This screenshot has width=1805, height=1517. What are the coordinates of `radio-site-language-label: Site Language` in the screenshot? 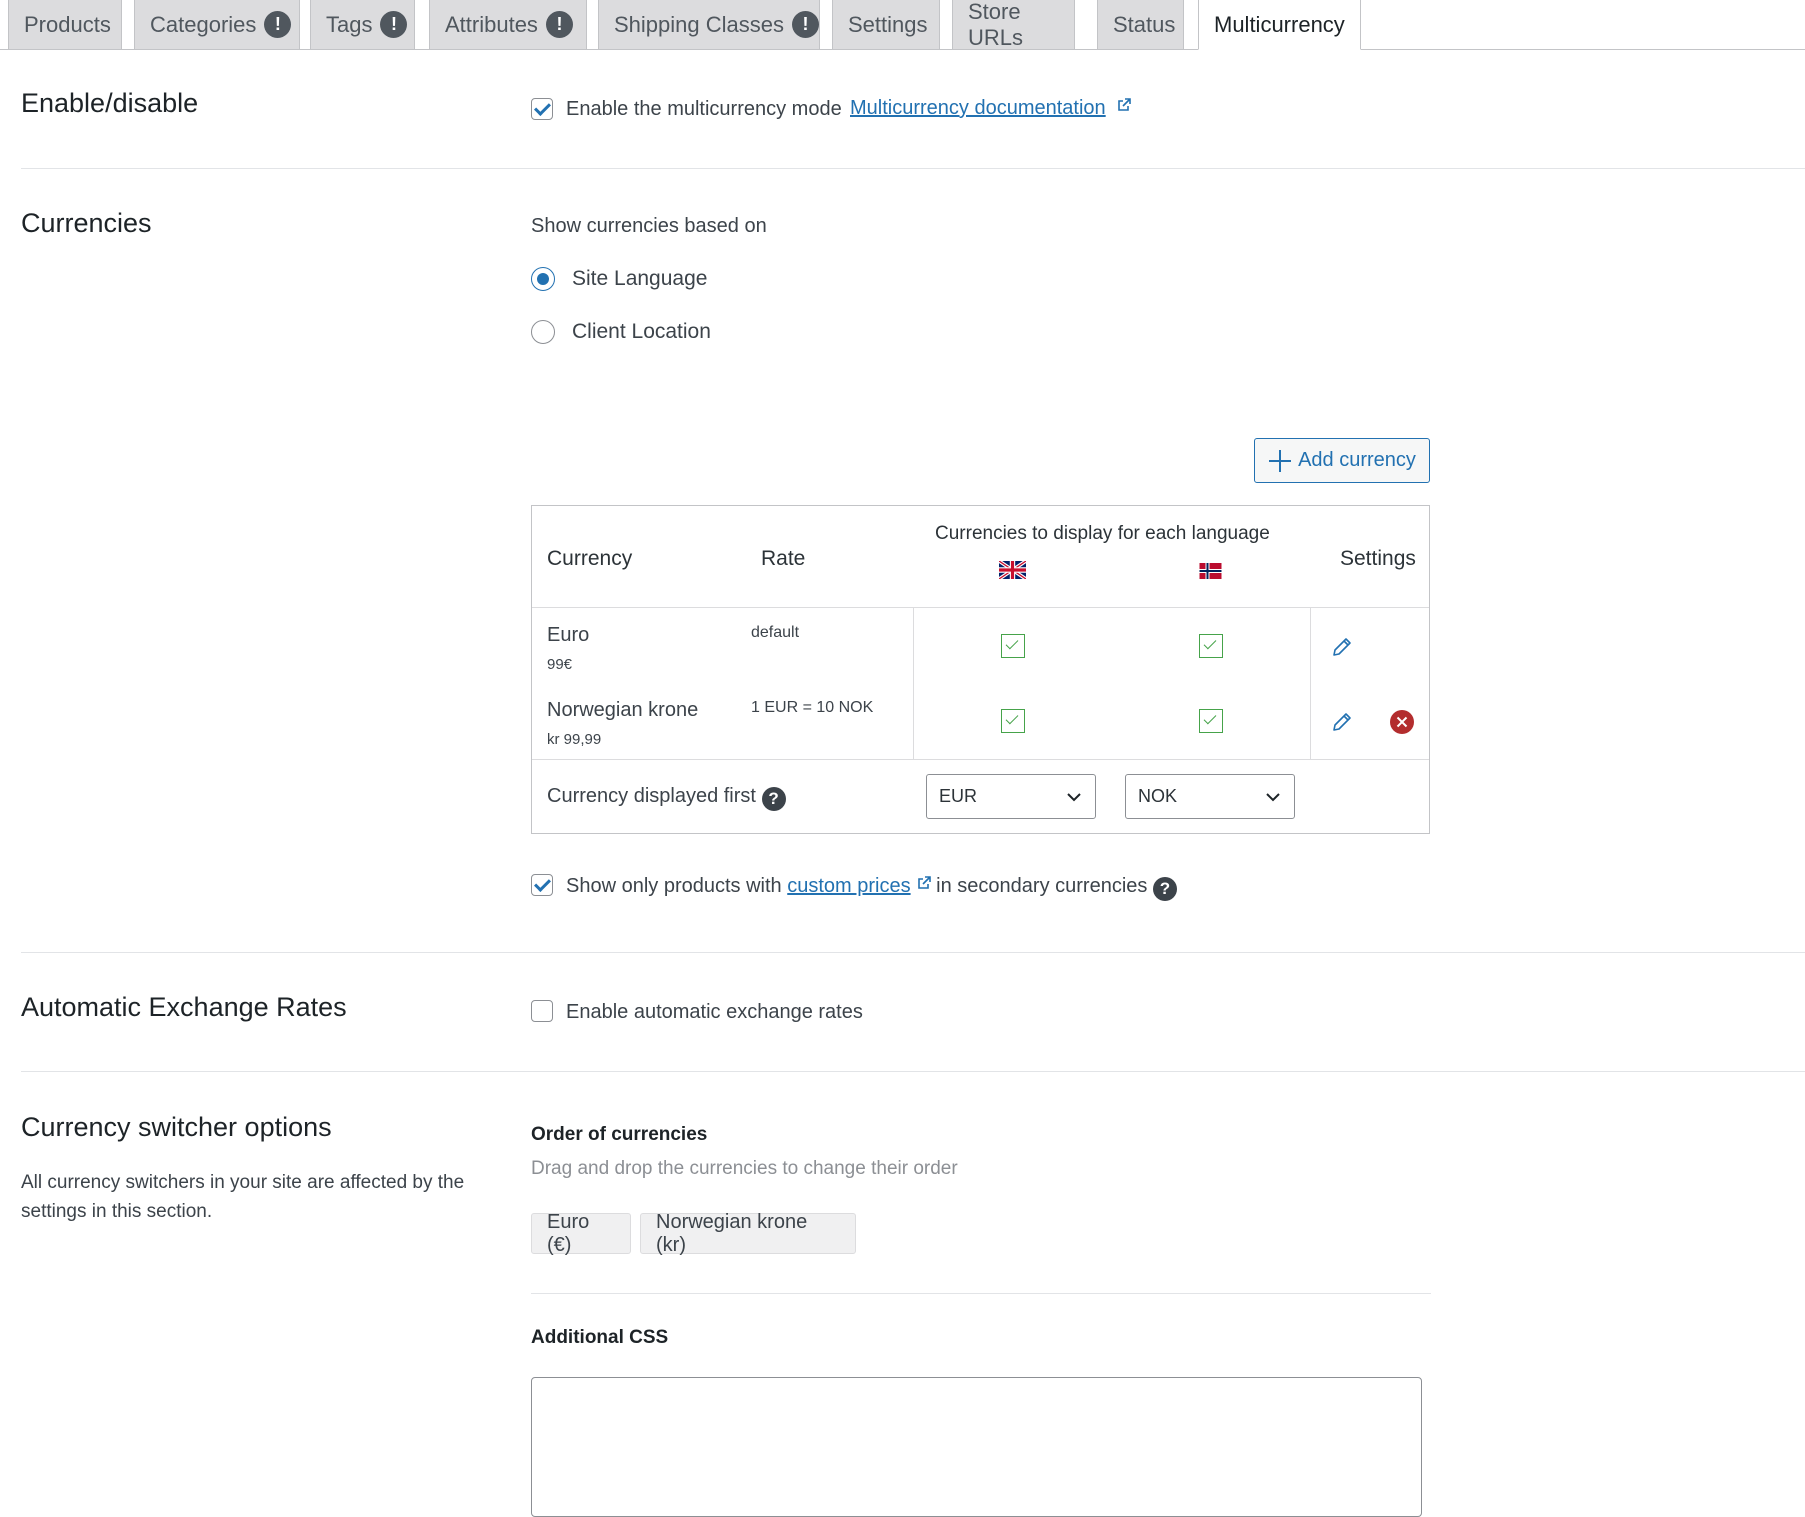 It's located at (640, 278).